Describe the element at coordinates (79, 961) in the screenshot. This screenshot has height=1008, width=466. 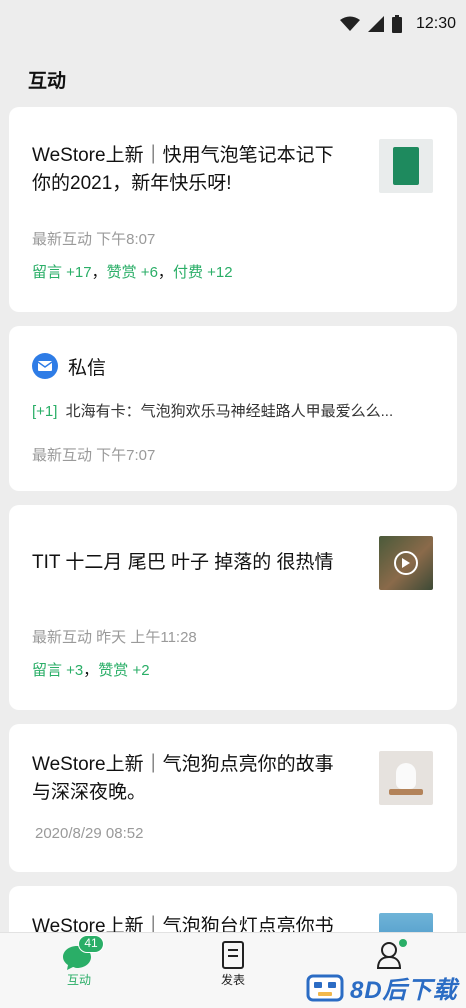
I see `tab-interactions: 41 互动` at that location.